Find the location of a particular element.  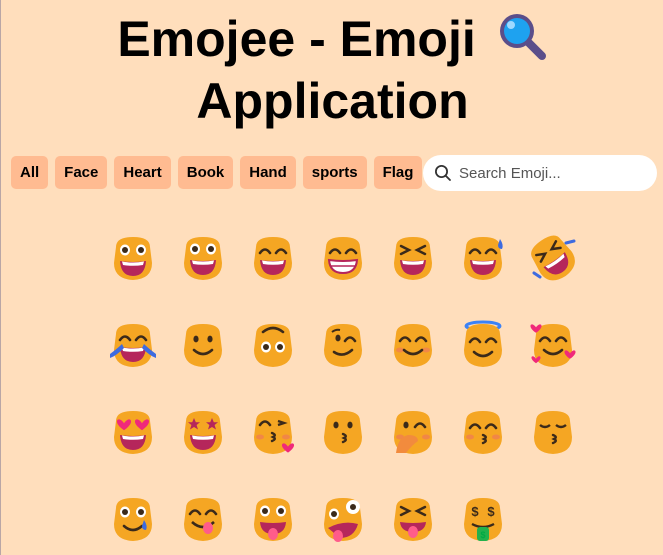

empty-cell is located at coordinates (553, 519).